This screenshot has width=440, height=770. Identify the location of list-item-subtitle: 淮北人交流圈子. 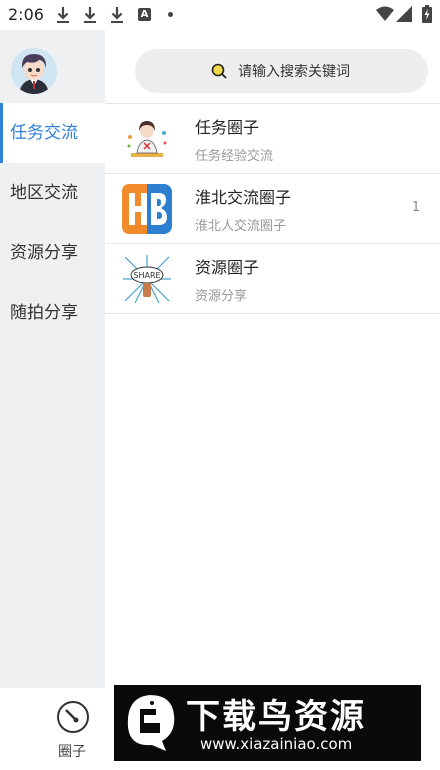
(241, 226).